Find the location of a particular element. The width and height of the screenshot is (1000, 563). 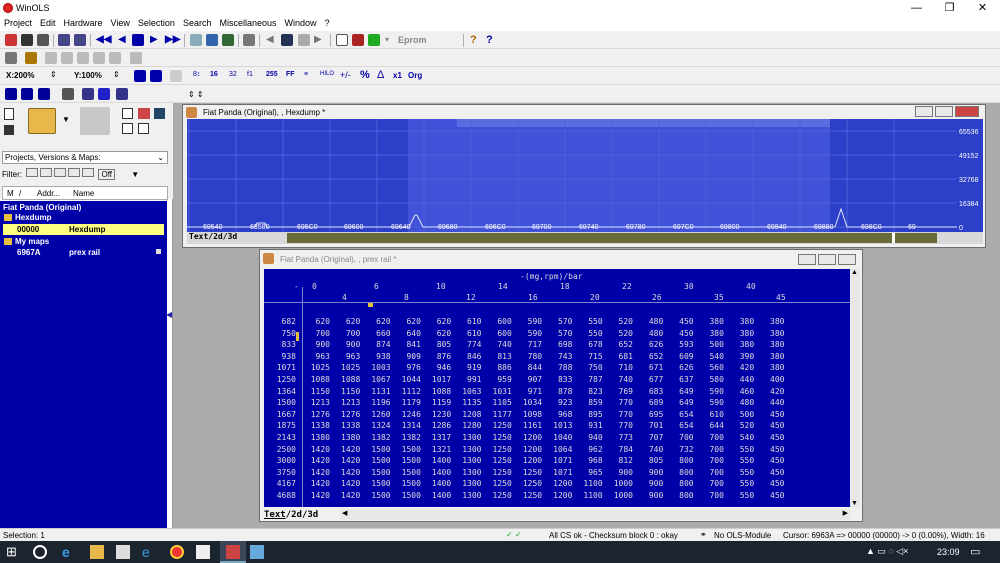

map-cell: 895 is located at coordinates (589, 414).